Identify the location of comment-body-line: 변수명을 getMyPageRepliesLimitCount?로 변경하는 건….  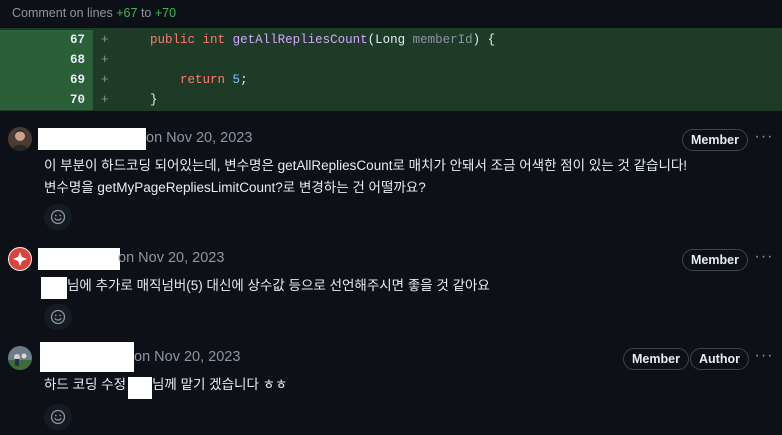
(235, 187).